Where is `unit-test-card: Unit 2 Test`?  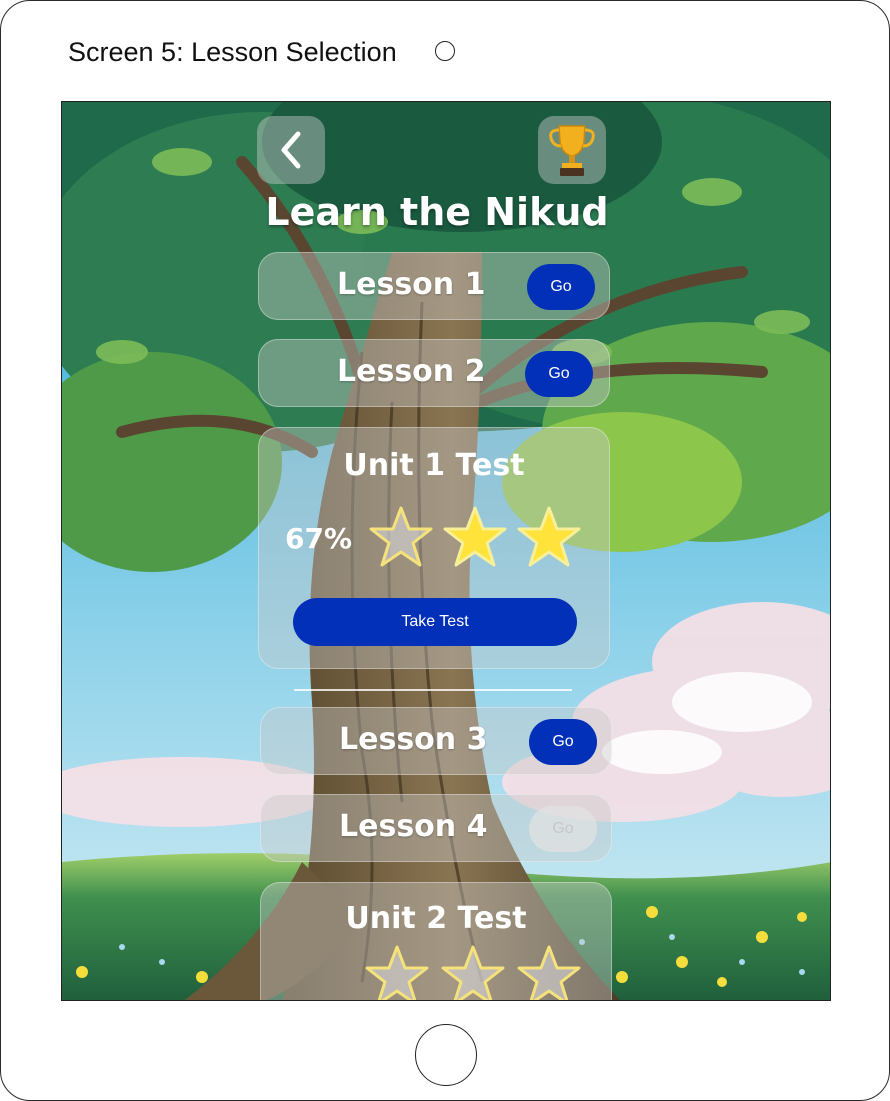
unit-test-card: Unit 2 Test is located at coordinates (436, 941).